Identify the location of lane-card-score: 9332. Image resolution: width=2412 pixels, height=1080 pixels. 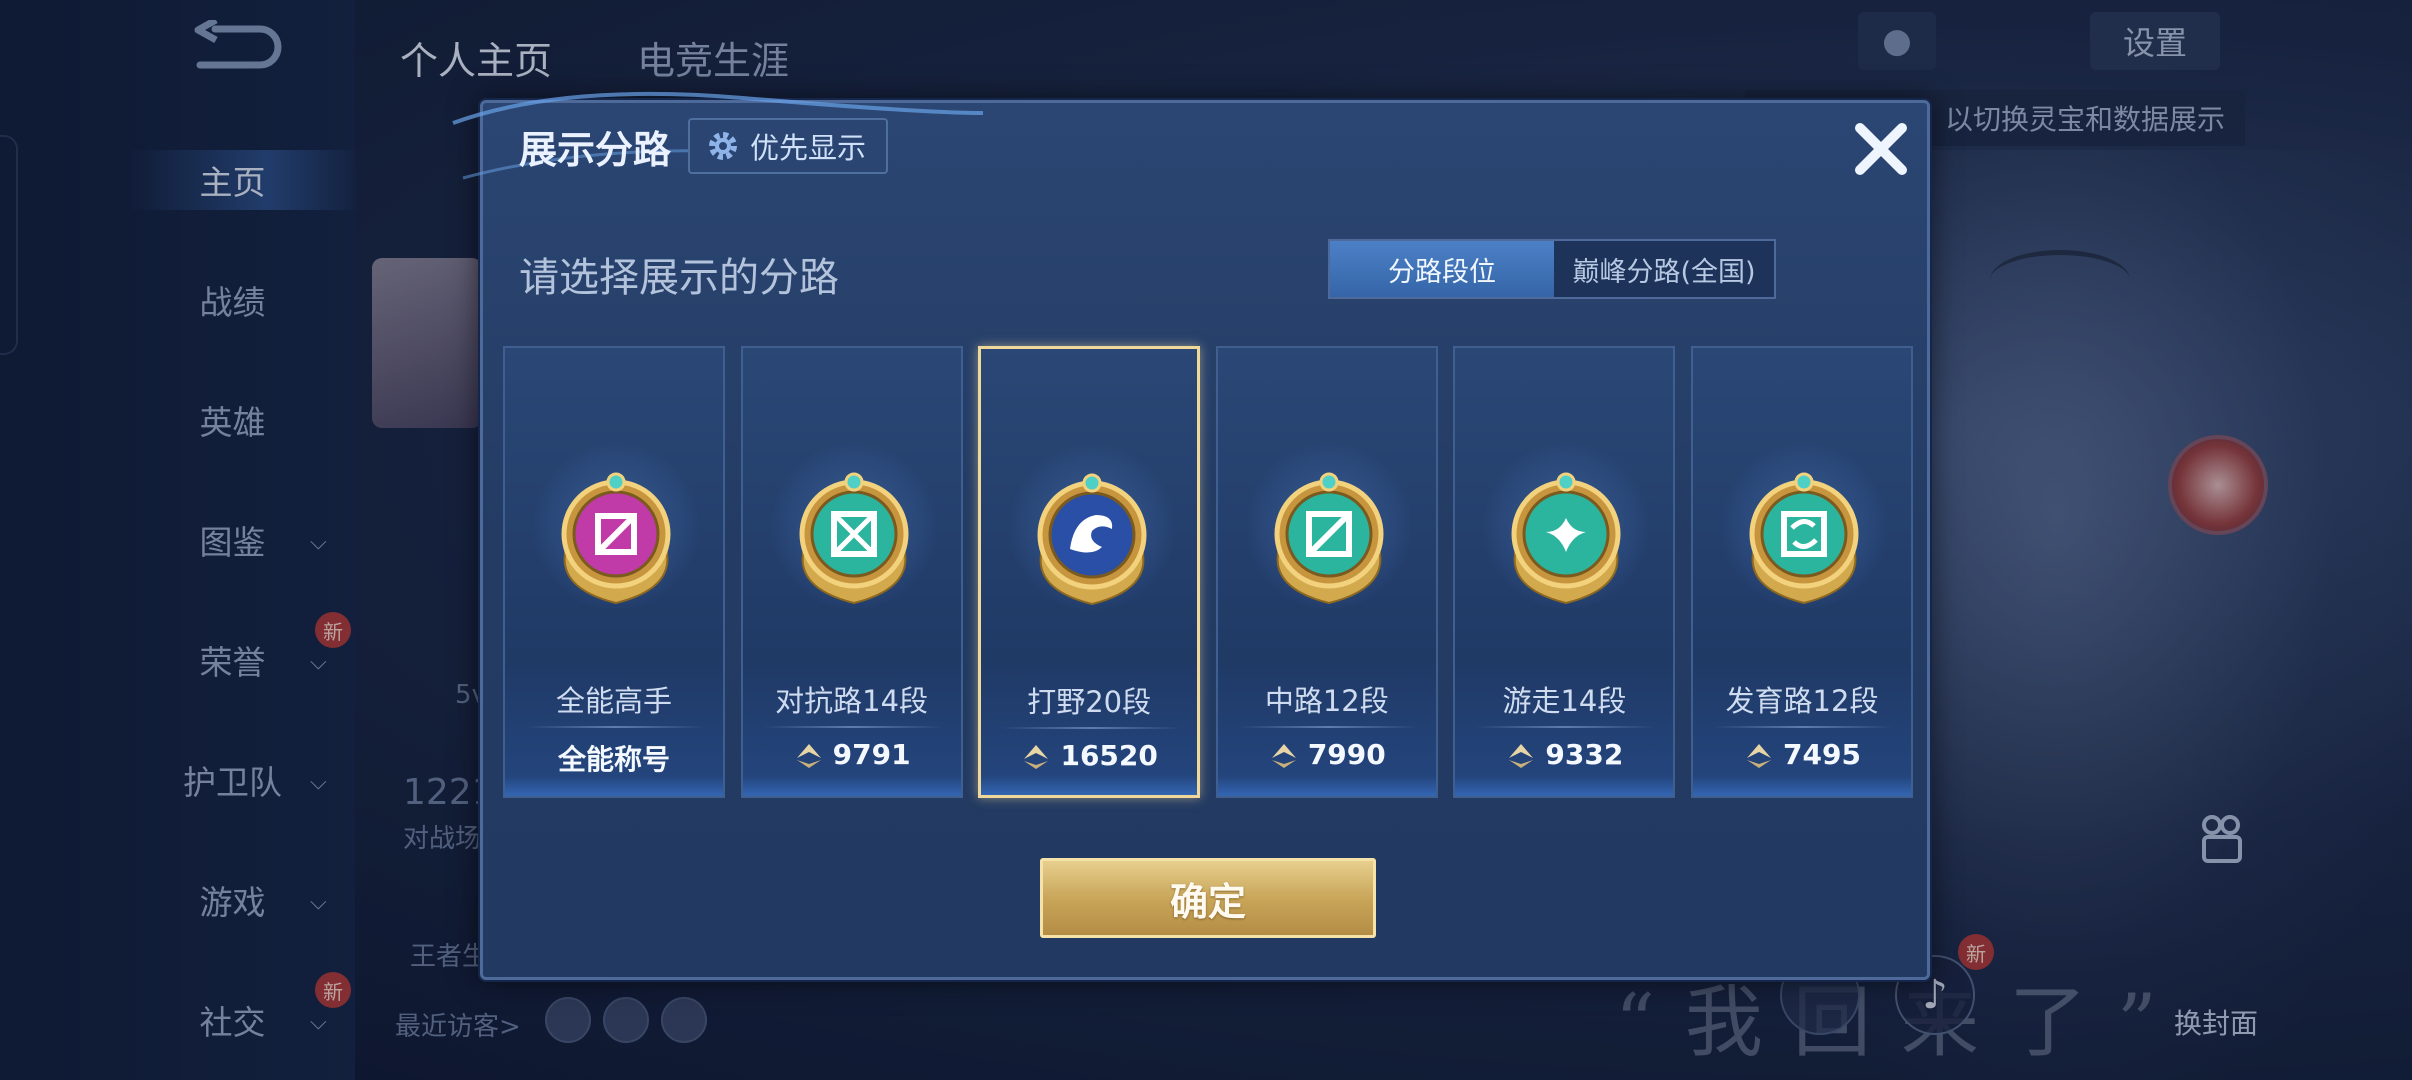
(1564, 754).